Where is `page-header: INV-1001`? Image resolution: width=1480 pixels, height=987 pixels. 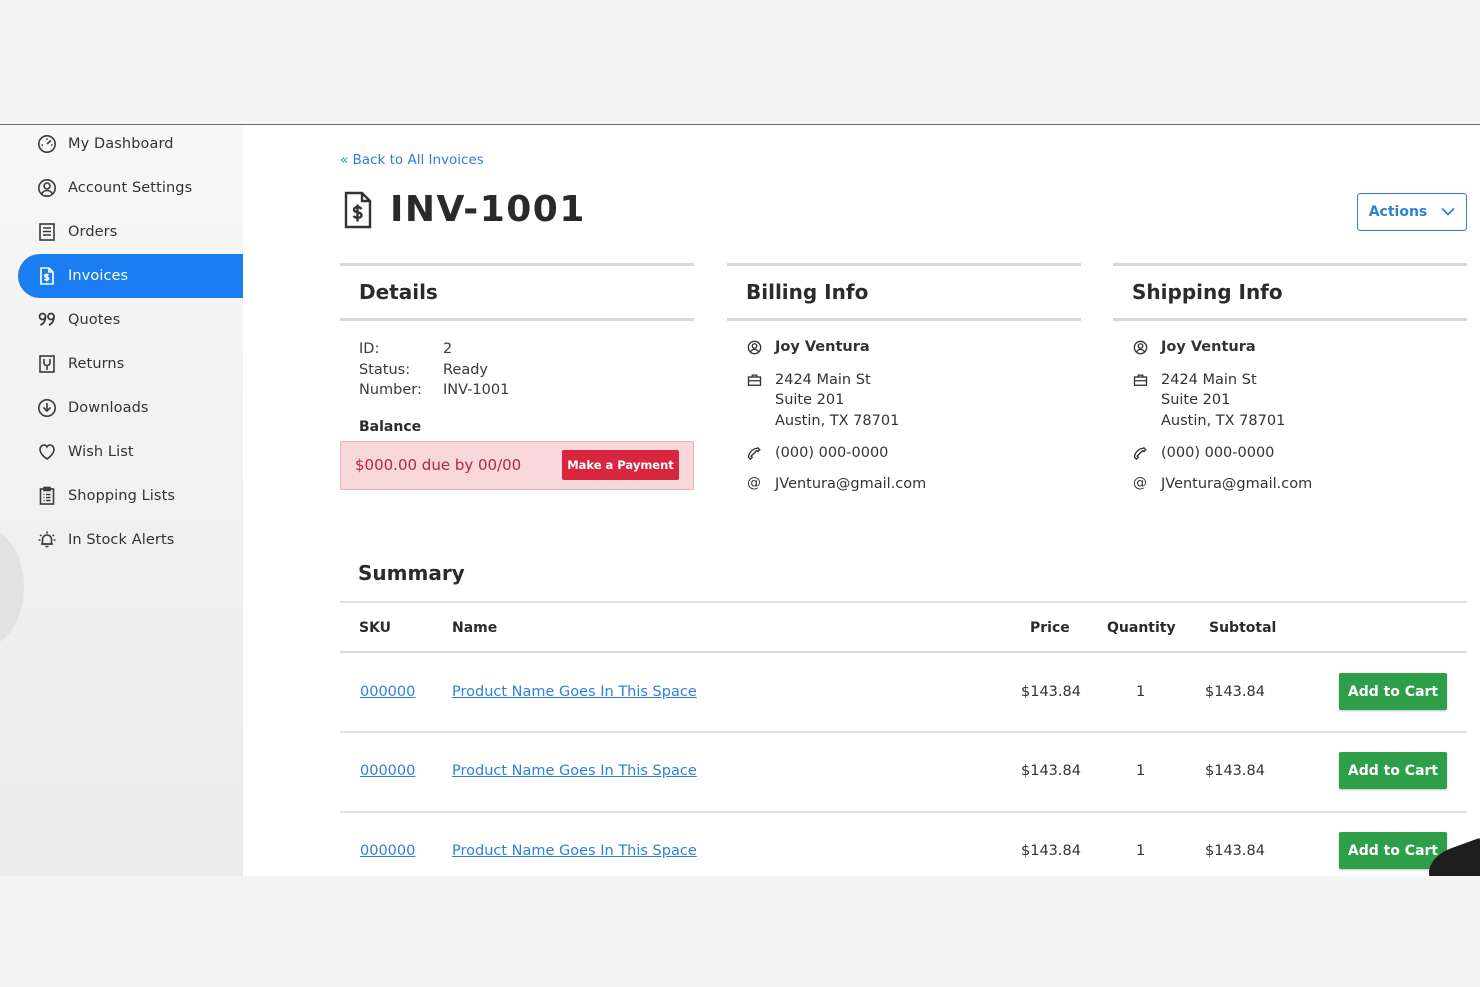 page-header: INV-1001 is located at coordinates (463, 209).